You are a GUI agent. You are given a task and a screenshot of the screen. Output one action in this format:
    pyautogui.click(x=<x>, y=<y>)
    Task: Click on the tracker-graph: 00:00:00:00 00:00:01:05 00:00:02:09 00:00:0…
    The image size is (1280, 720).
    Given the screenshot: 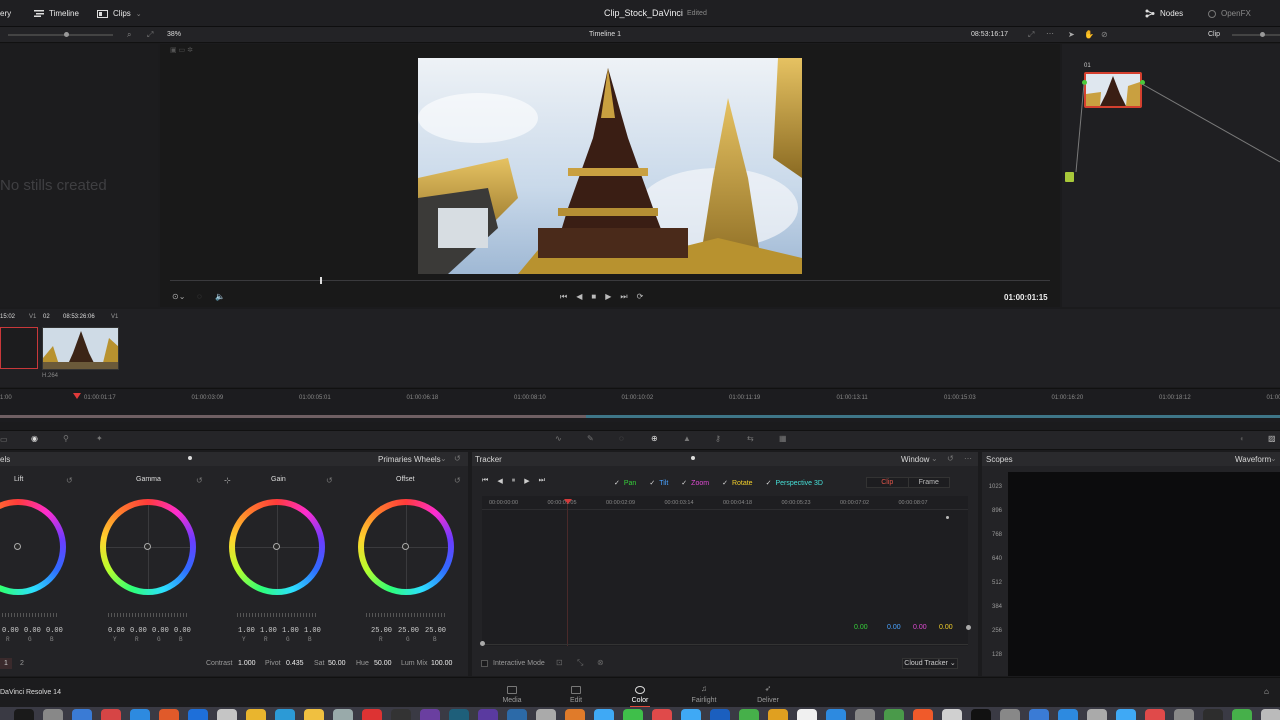 What is the action you would take?
    pyautogui.click(x=725, y=571)
    